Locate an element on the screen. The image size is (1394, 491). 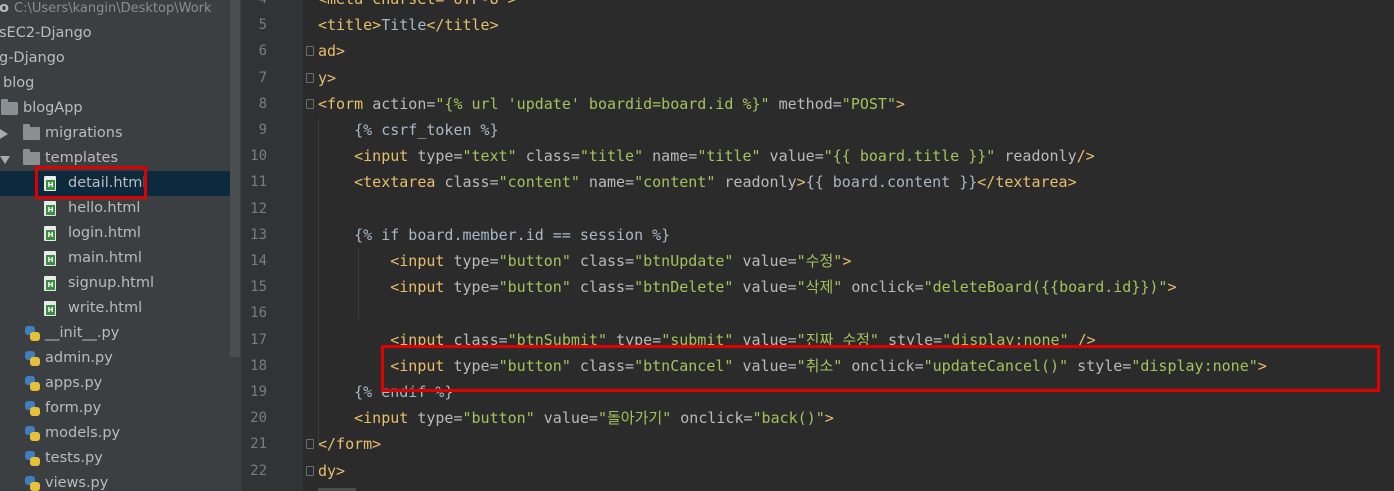
code-token: "btnDelete" is located at coordinates (684, 287).